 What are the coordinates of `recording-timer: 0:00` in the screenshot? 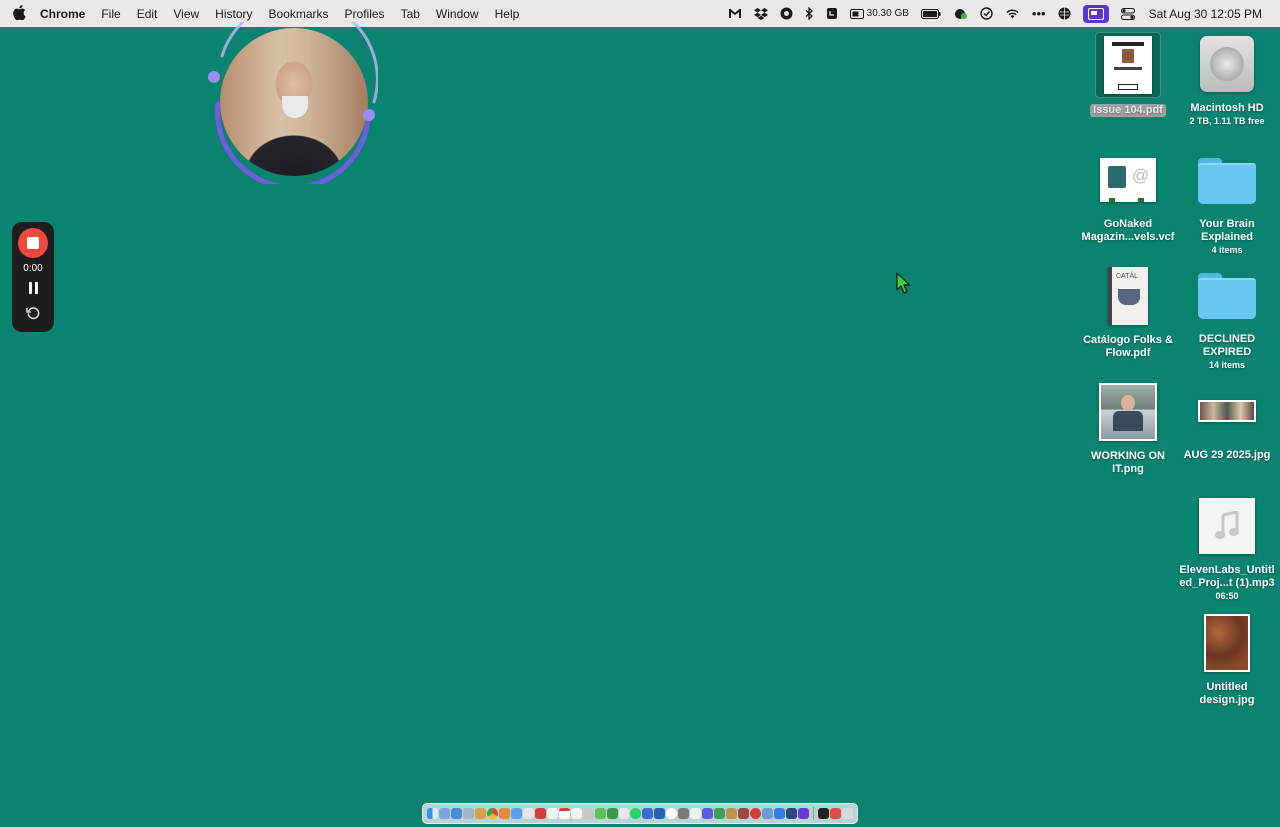 It's located at (33, 268).